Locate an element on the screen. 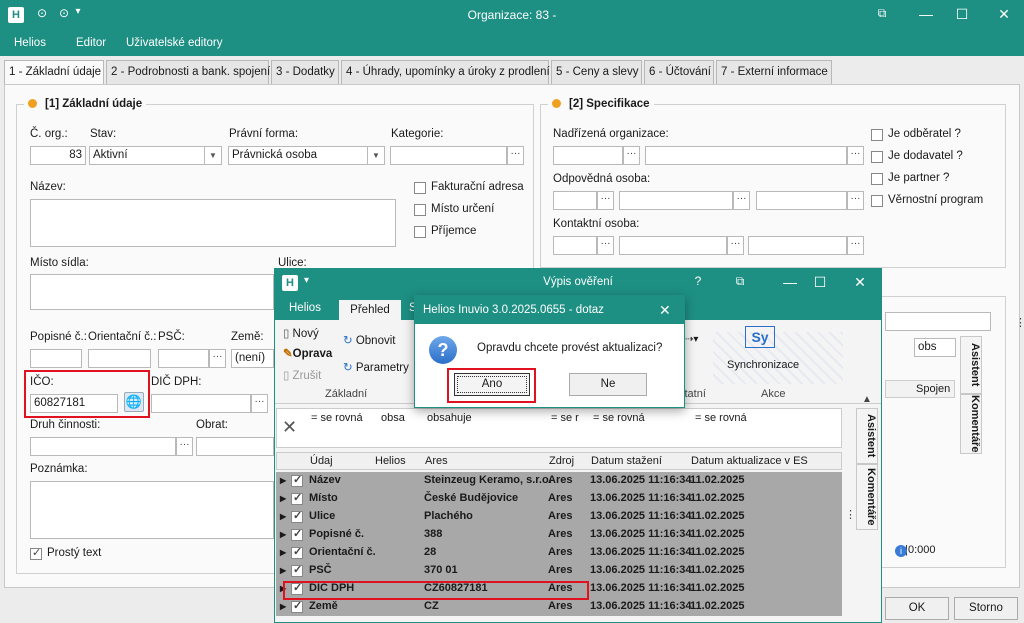 Image resolution: width=1024 pixels, height=623 pixels. kontaktni-name-lookup: ··· is located at coordinates (735, 245).